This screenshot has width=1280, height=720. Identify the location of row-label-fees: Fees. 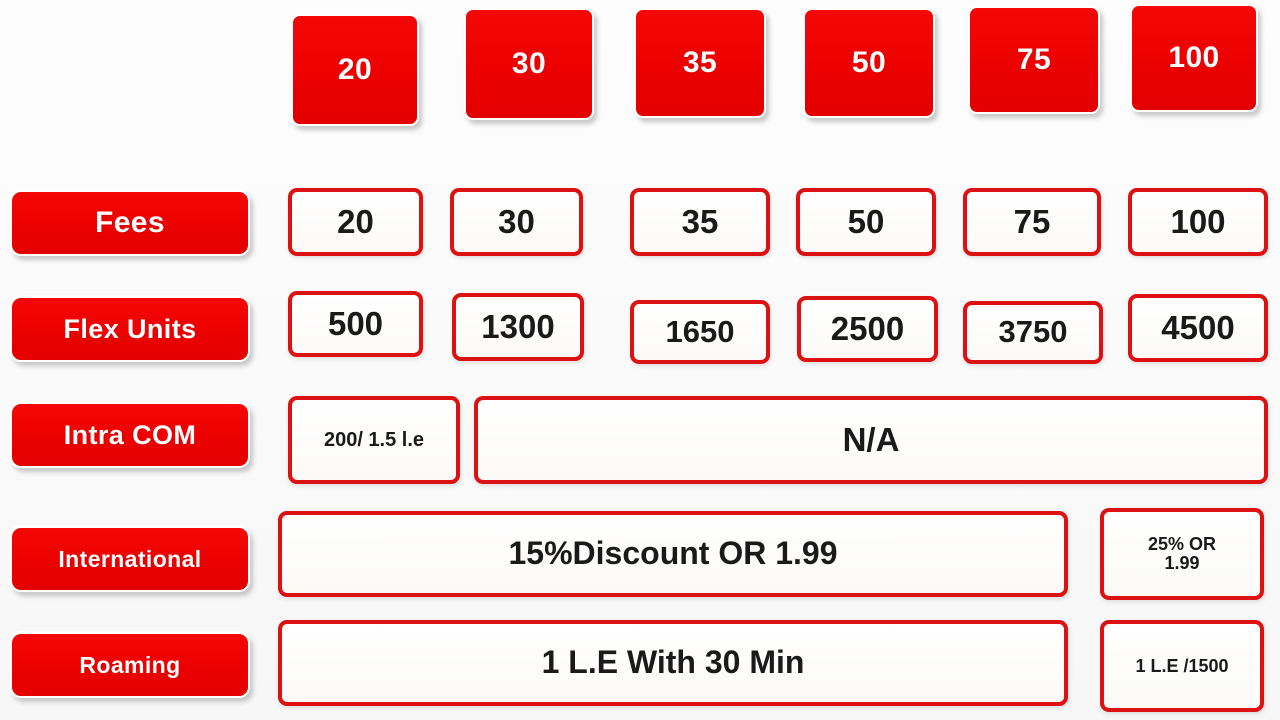
(130, 223).